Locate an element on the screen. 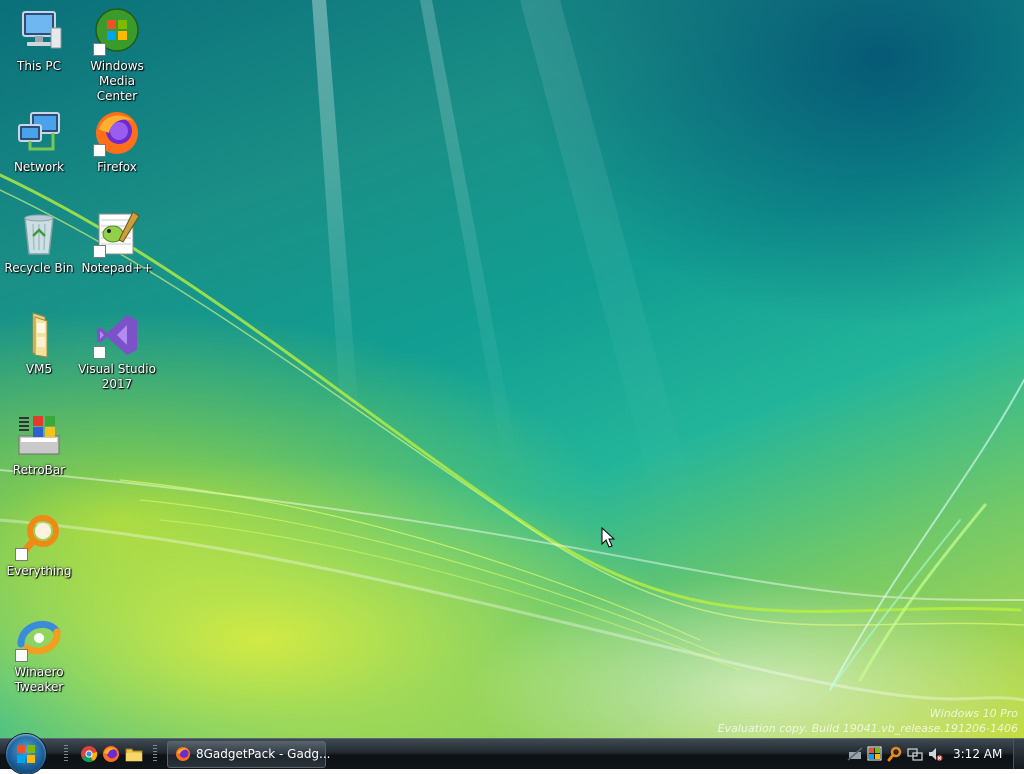  desktop-icon-label: Network is located at coordinates (39, 167).